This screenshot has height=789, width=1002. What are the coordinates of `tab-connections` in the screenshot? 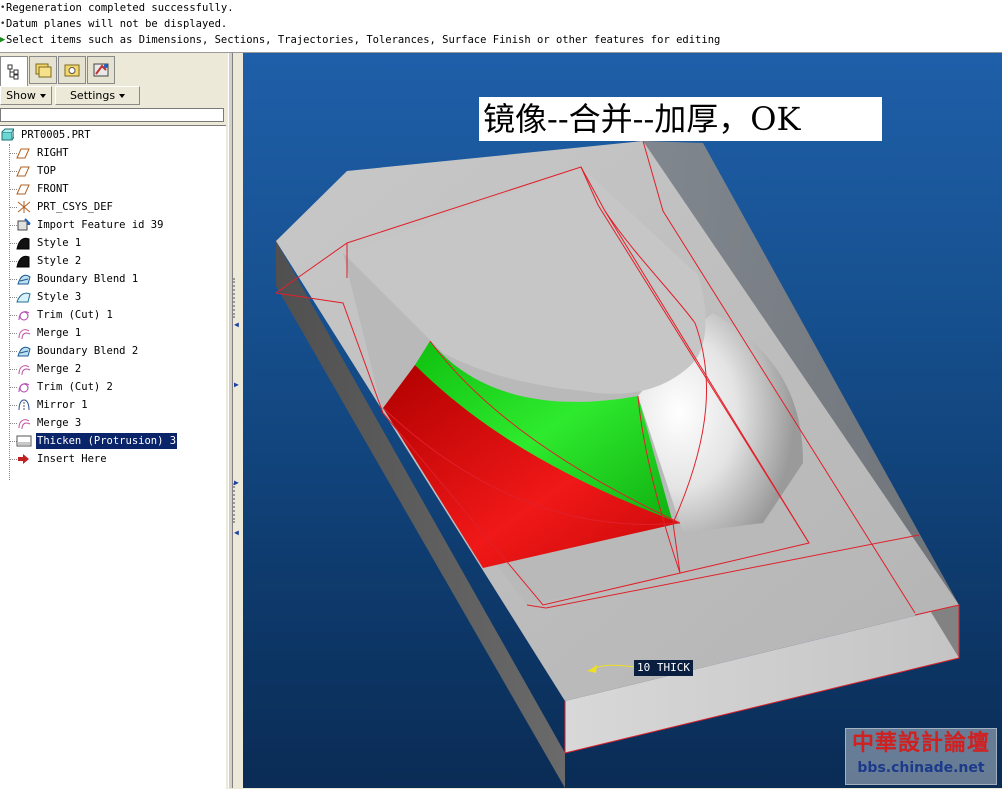 It's located at (101, 70).